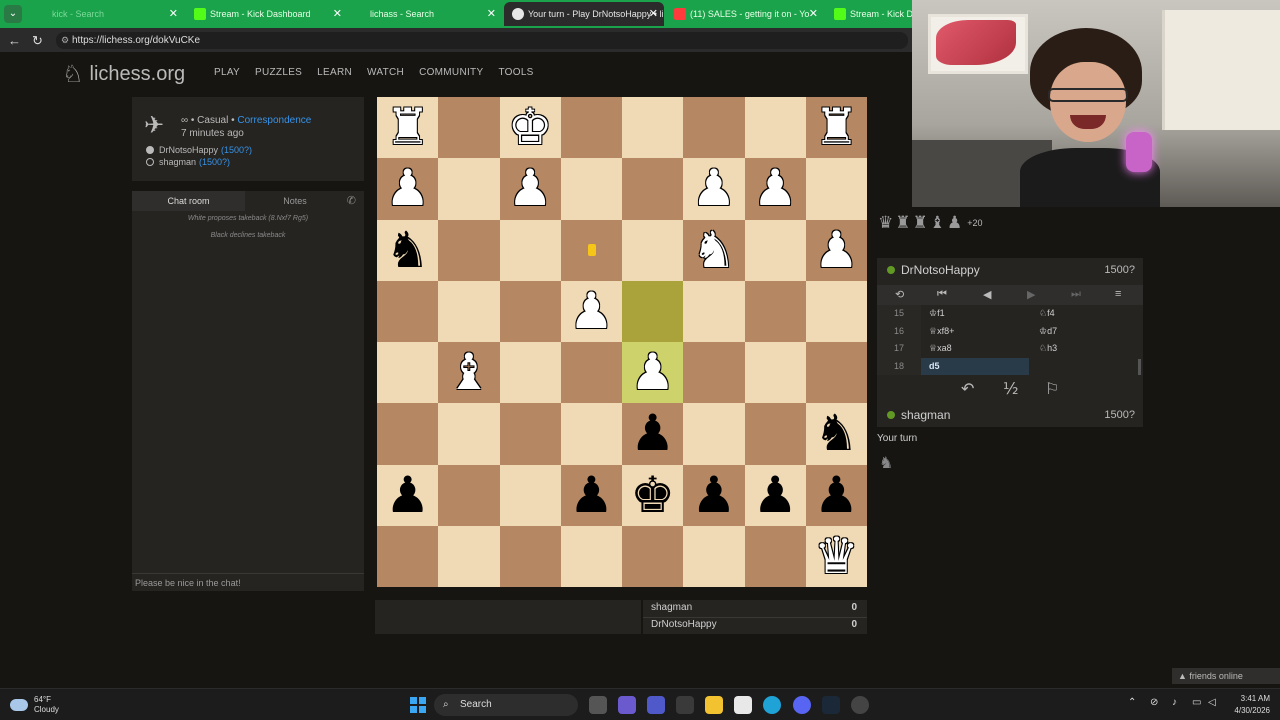 This screenshot has height=720, width=1280. Describe the element at coordinates (1226, 676) in the screenshot. I see `friends-online-button: ▲ friends online` at that location.